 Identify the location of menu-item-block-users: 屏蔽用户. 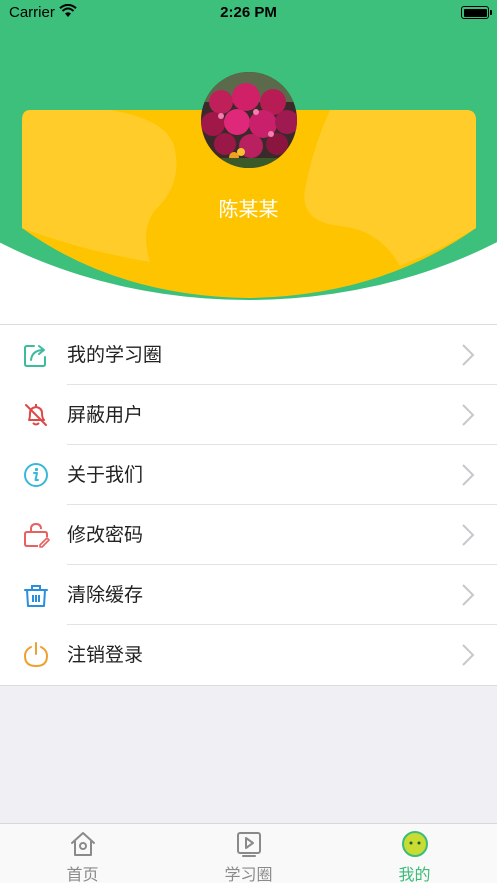
(248, 415).